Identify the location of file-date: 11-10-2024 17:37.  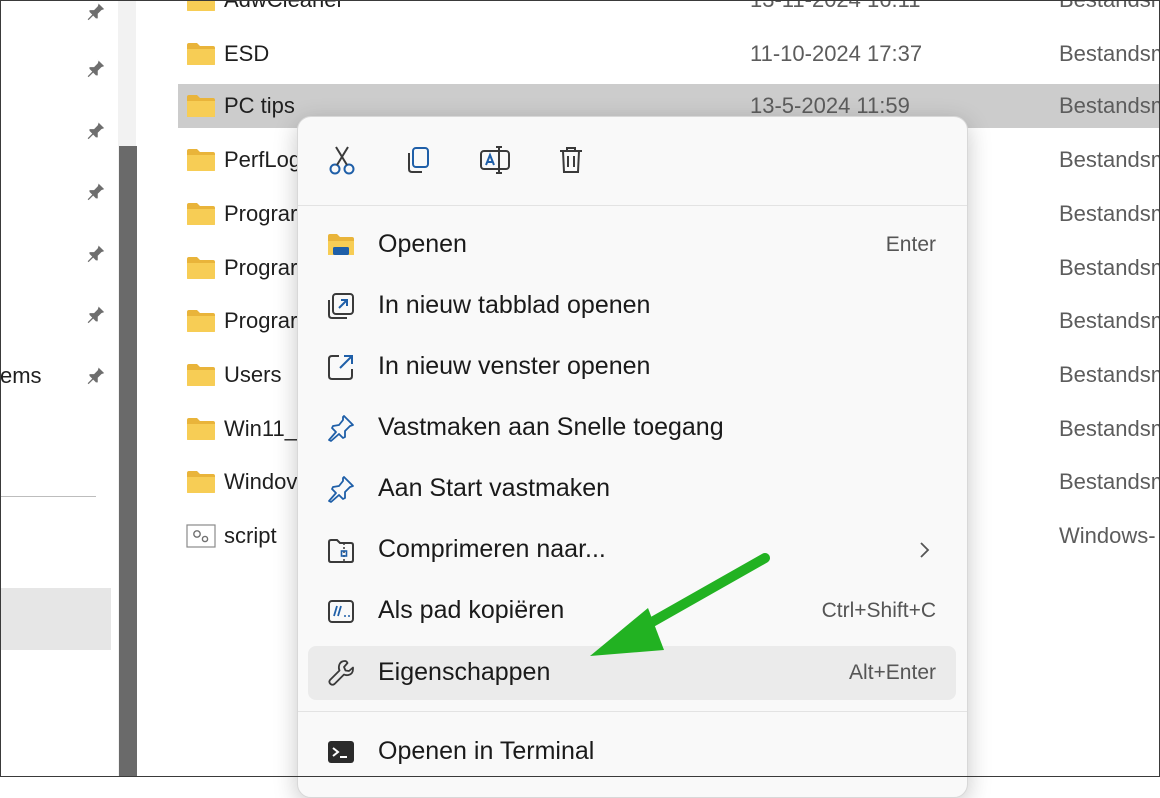
(836, 53).